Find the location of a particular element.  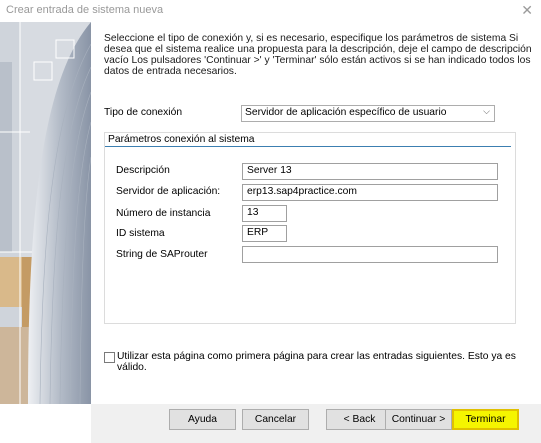

chevron-down-icon: ⌵ is located at coordinates (486, 111).